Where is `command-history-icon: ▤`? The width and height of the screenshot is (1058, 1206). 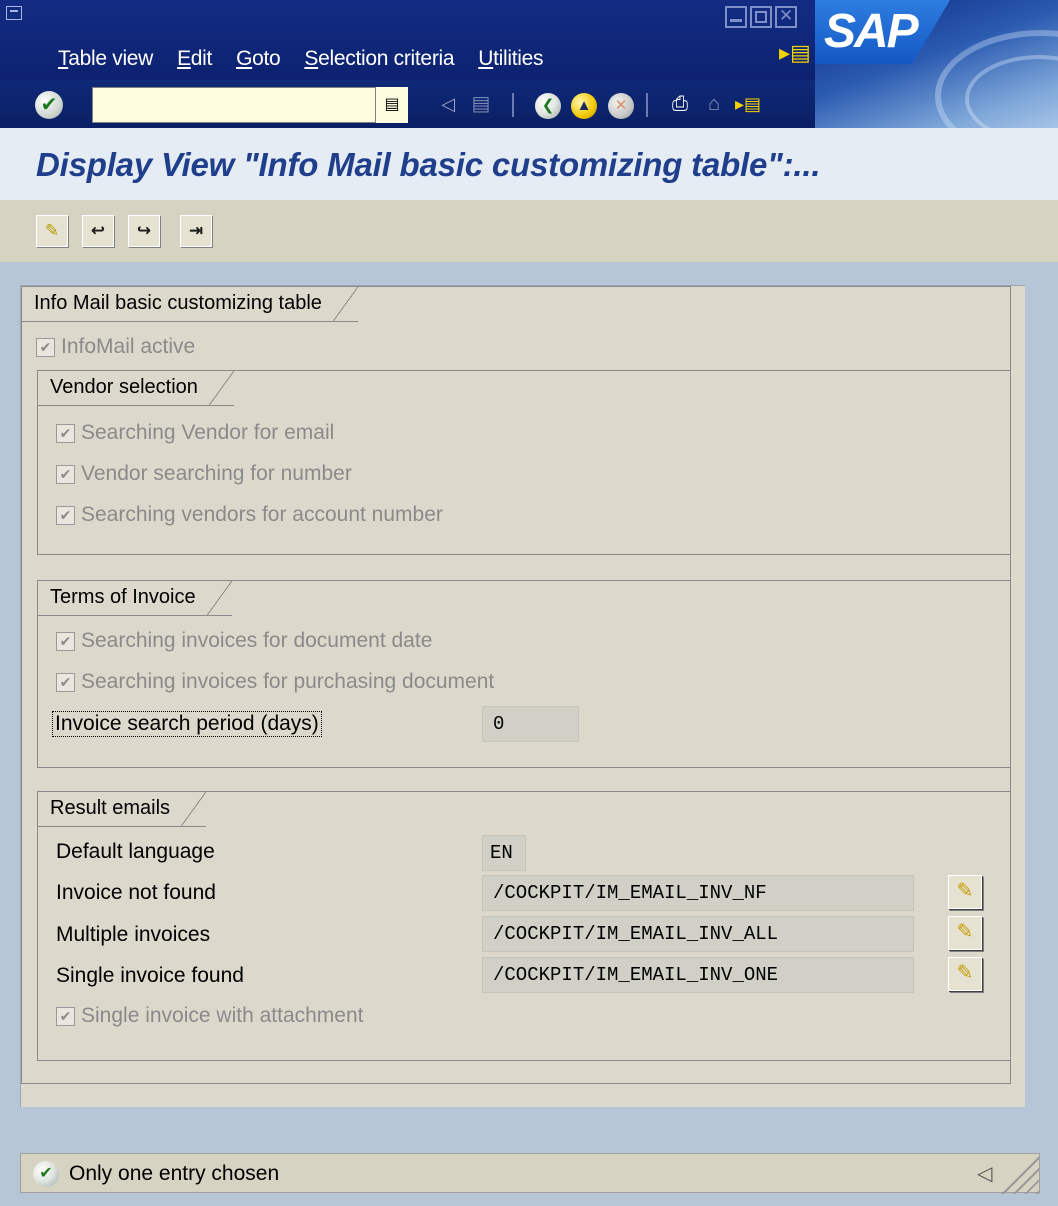
command-history-icon: ▤ is located at coordinates (392, 105).